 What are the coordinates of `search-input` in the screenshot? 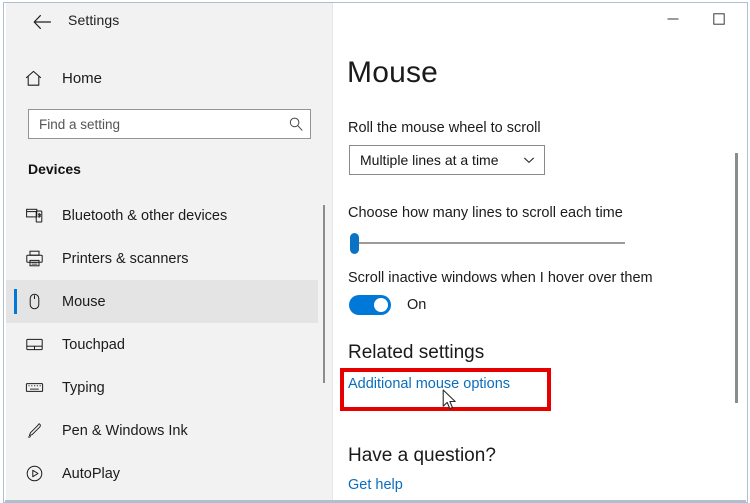 It's located at (155, 124).